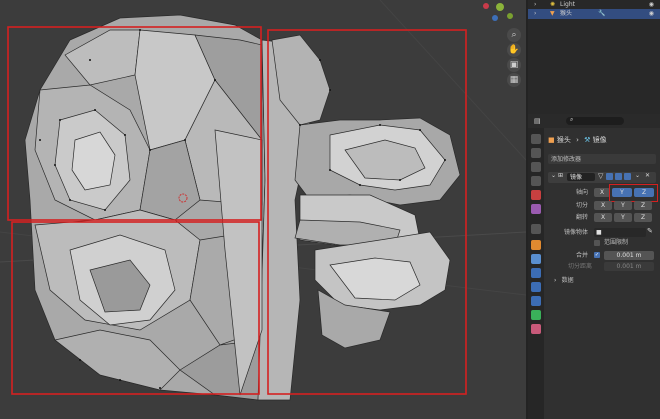 The width and height of the screenshot is (660, 419). What do you see at coordinates (595, 120) in the screenshot?
I see `properties-search: ⌕` at bounding box center [595, 120].